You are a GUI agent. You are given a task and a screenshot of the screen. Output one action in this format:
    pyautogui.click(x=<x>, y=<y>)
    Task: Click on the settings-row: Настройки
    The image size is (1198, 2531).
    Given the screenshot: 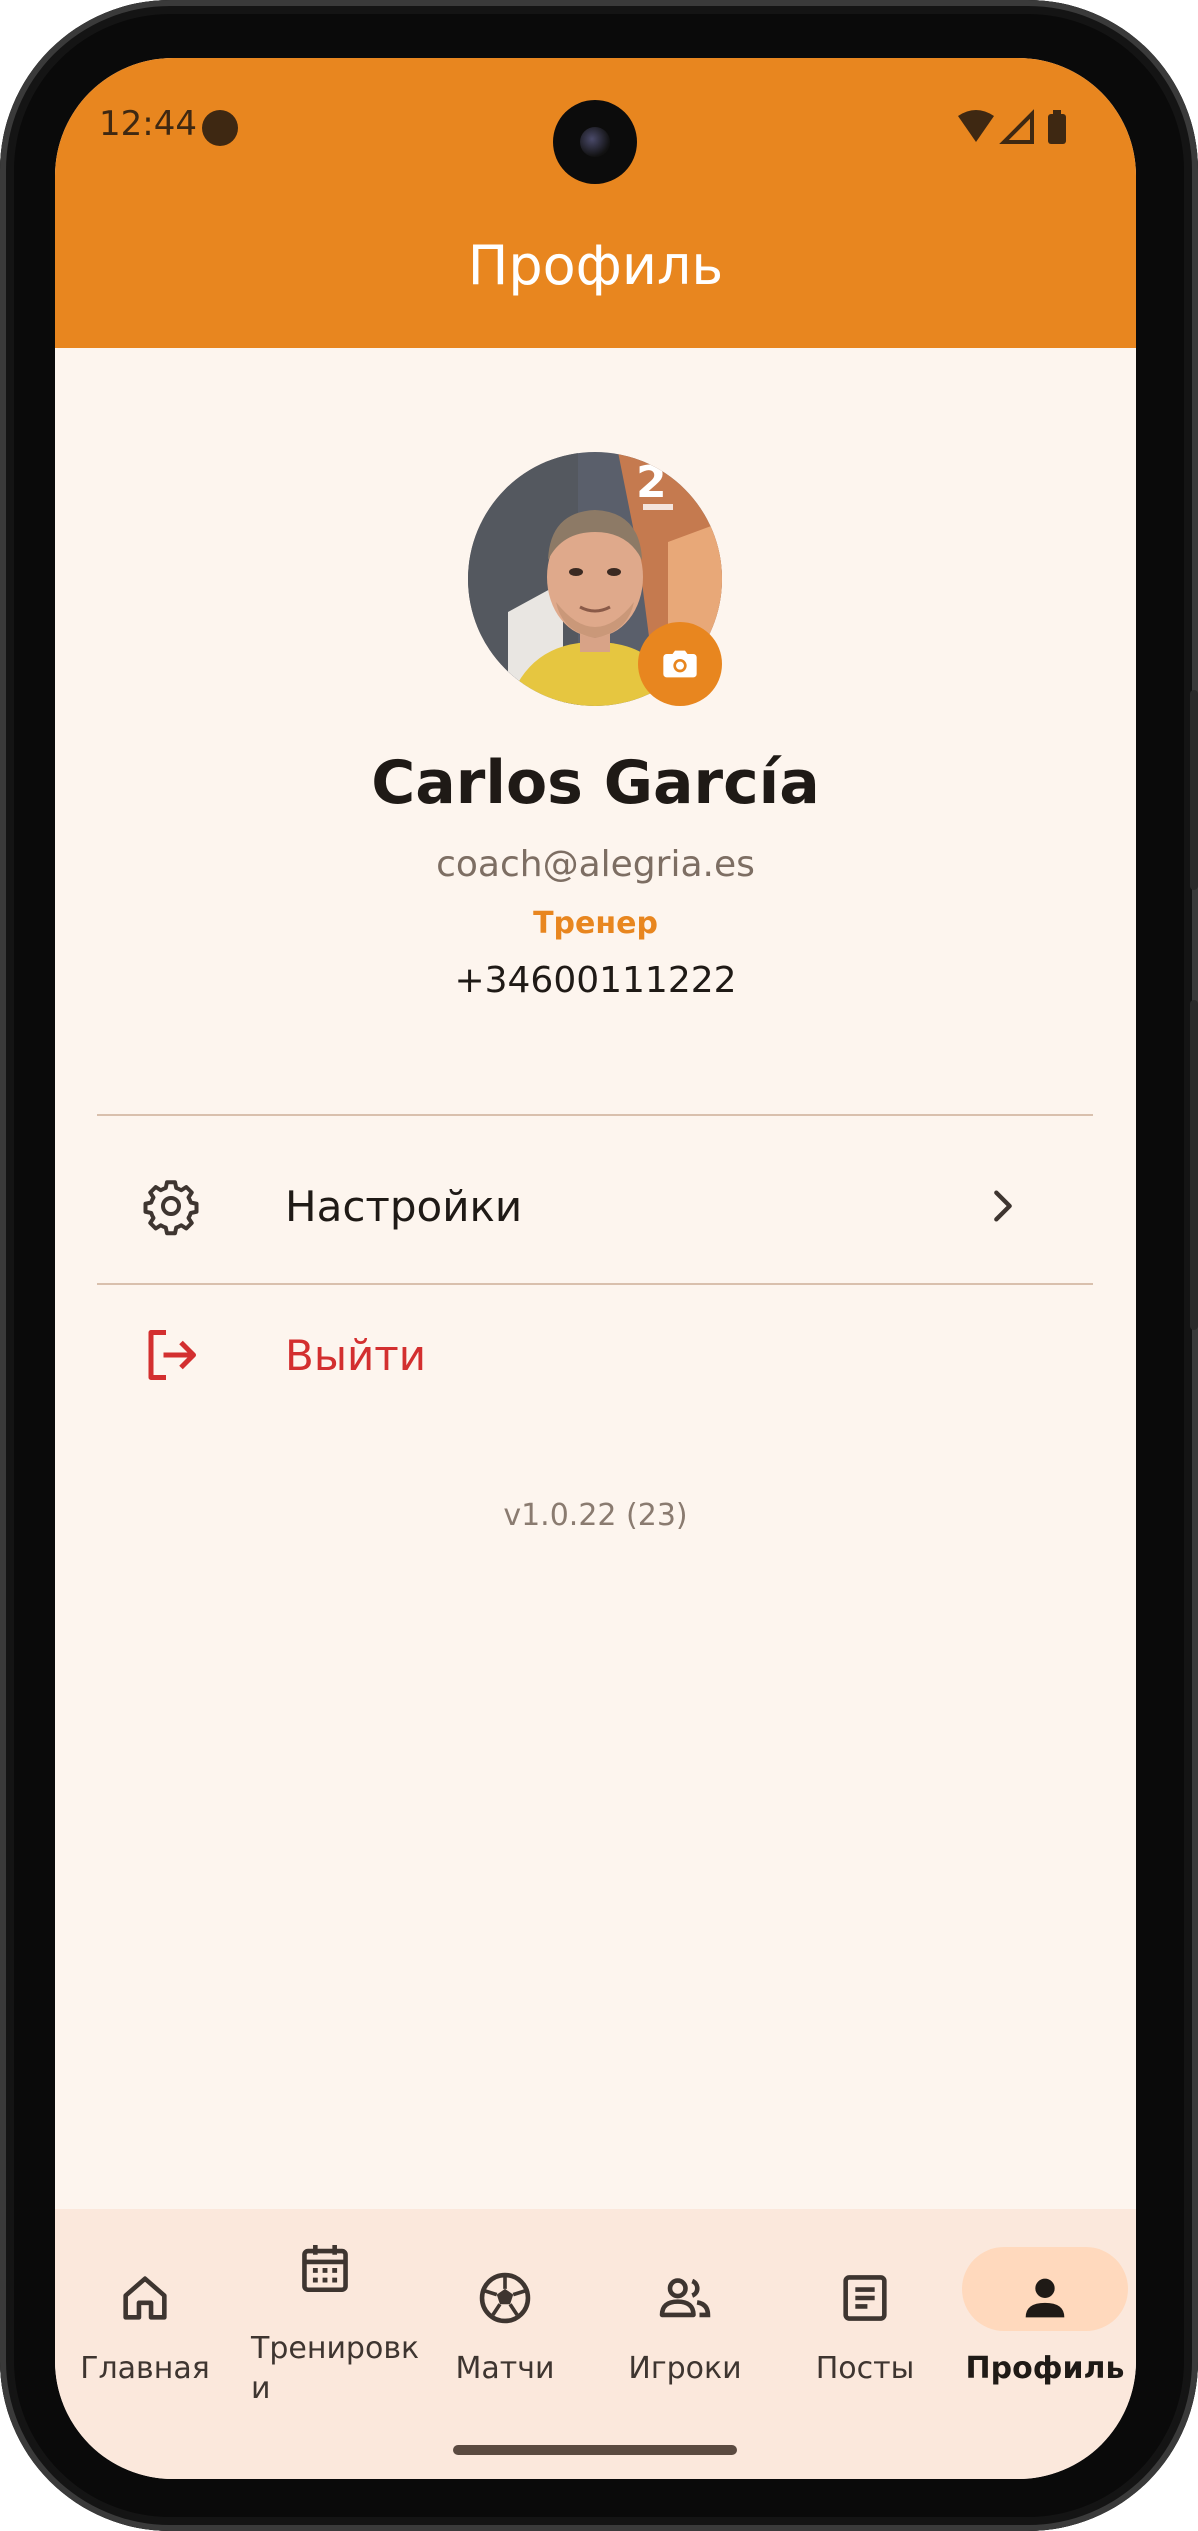 What is the action you would take?
    pyautogui.click(x=595, y=1206)
    